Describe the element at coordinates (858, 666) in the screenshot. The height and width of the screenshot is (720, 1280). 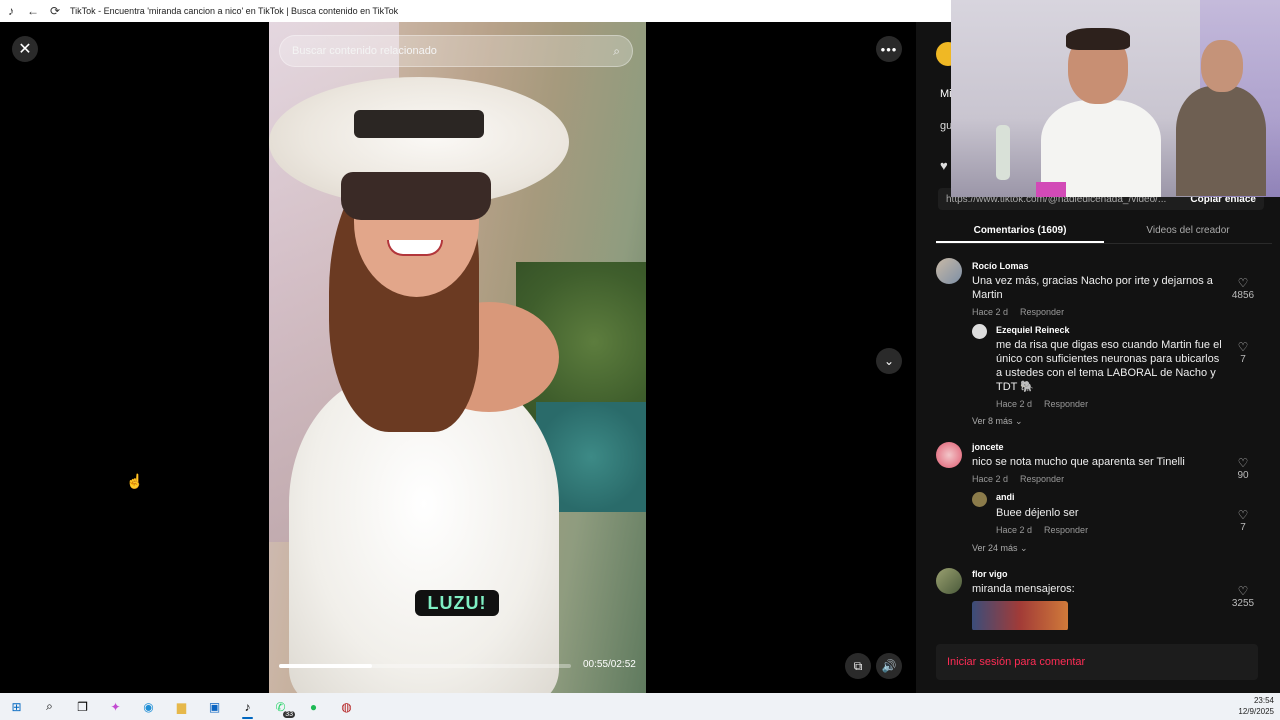
I see `floating-player-button: ⧉` at that location.